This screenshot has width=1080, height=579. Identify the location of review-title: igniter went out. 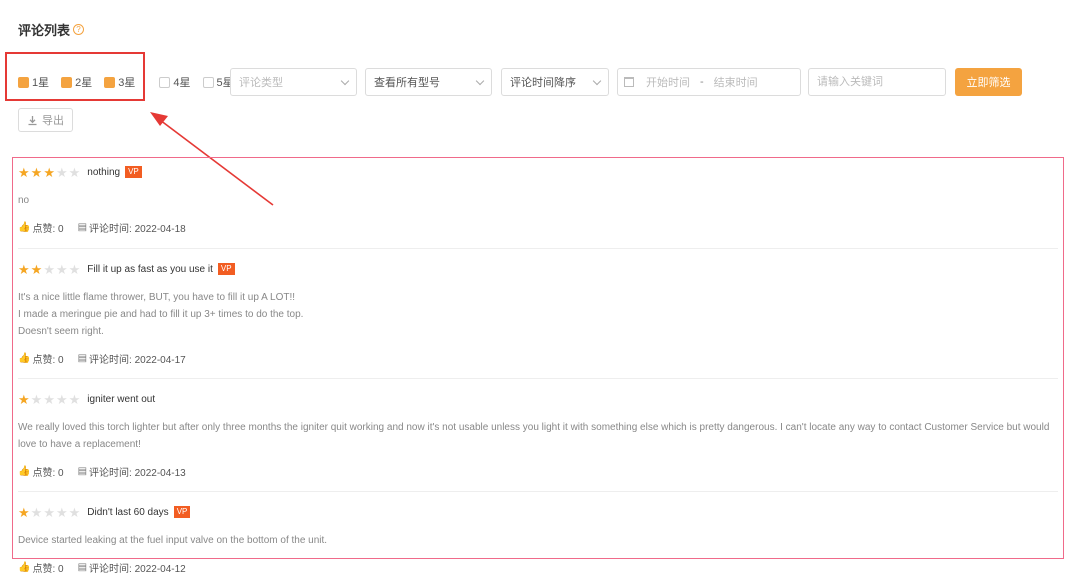
(121, 399).